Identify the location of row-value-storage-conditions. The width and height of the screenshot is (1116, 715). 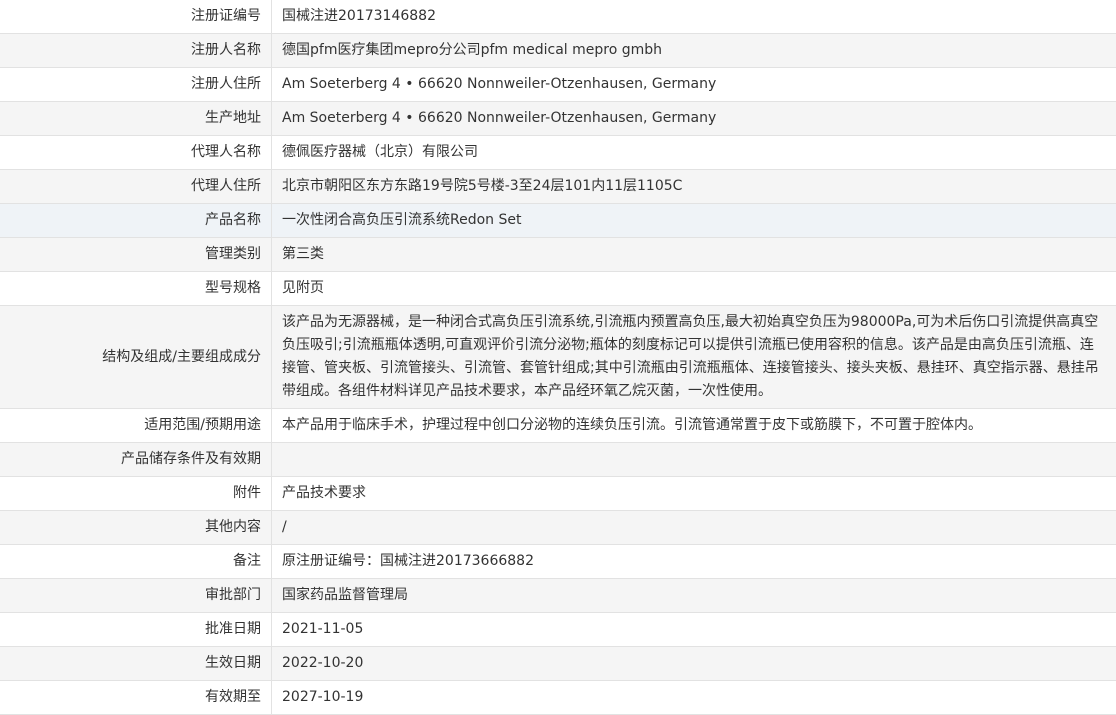
(694, 460).